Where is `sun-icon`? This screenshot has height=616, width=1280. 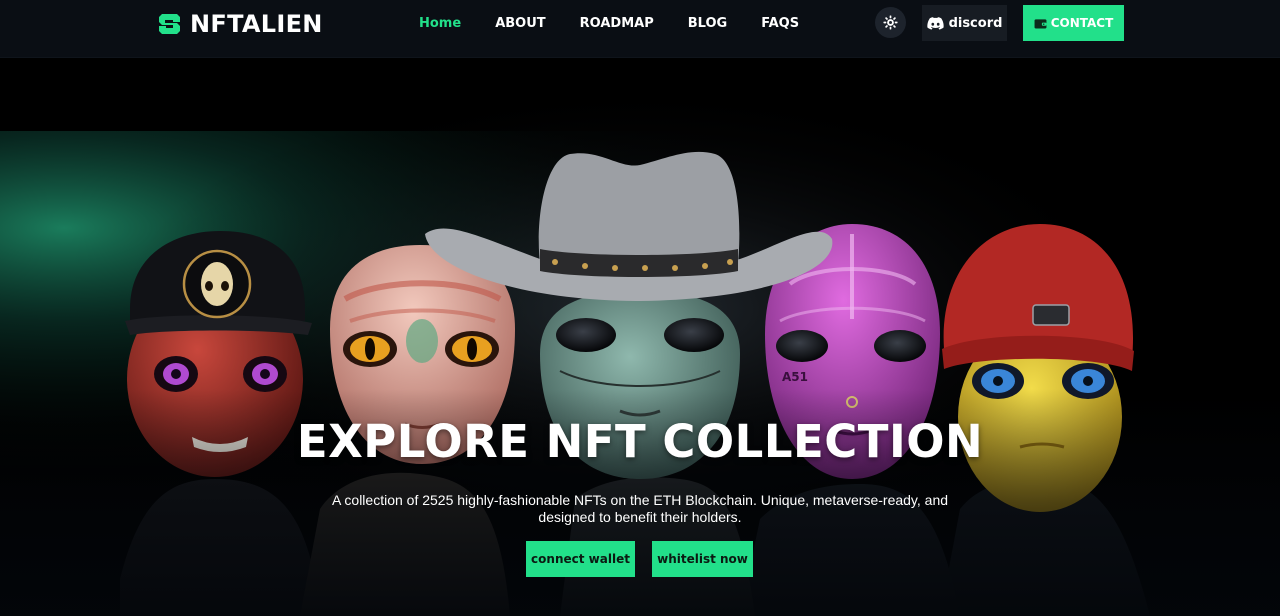
sun-icon is located at coordinates (890, 22).